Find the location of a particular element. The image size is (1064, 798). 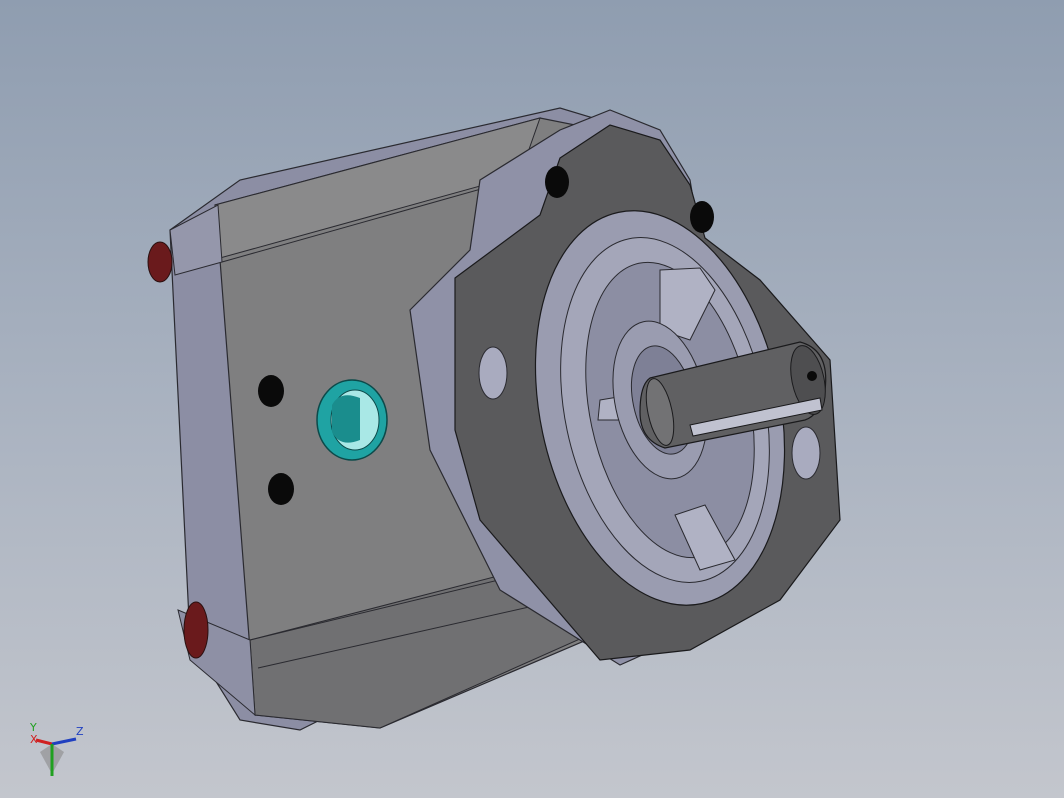

z-axis-line is located at coordinates (64, 741).